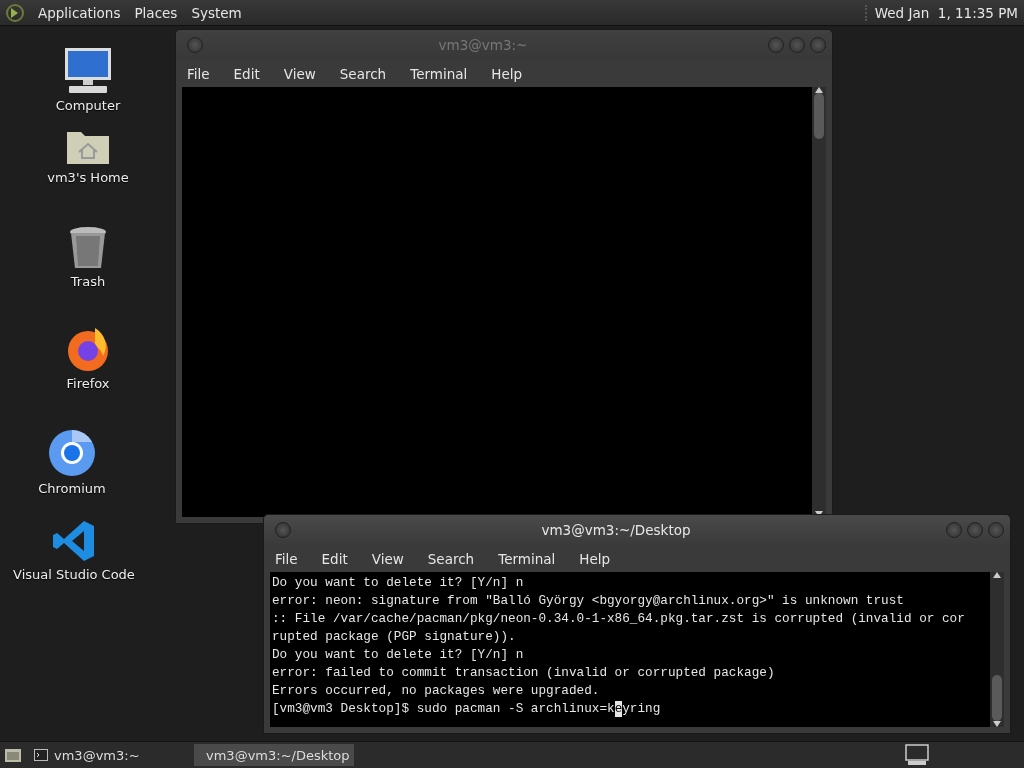 The width and height of the screenshot is (1024, 768). What do you see at coordinates (156, 12) in the screenshot?
I see `panel-menu: Places` at bounding box center [156, 12].